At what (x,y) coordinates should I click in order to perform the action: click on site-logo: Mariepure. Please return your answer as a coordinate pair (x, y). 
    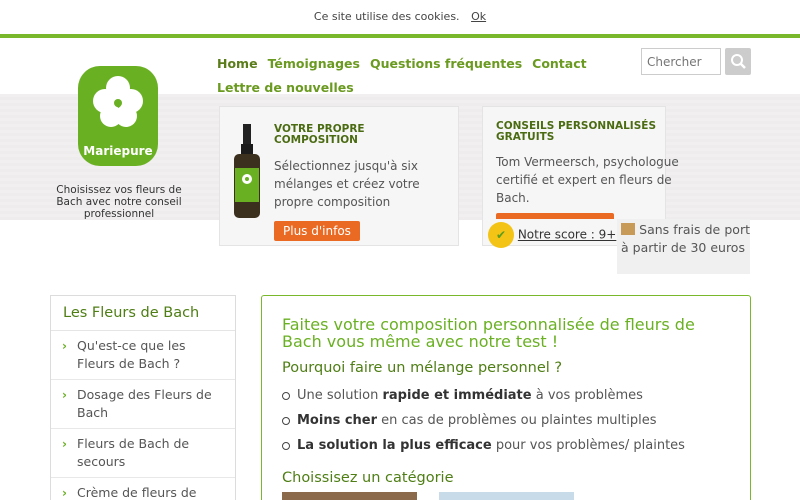
    Looking at the image, I should click on (119, 118).